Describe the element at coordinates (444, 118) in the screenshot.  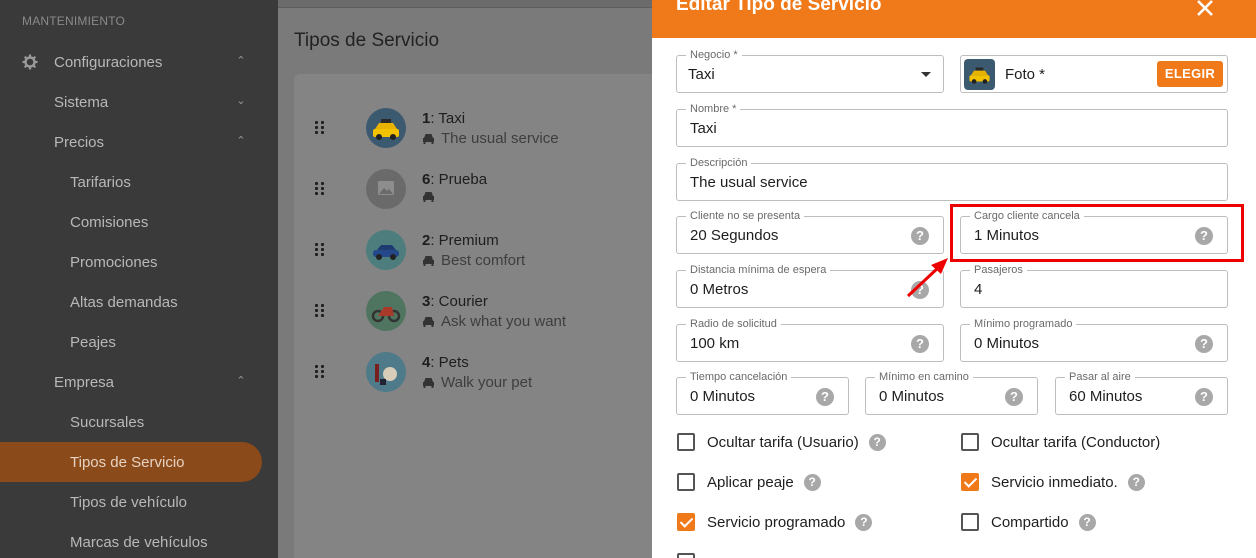
I see `service-name: 1: Taxi` at that location.